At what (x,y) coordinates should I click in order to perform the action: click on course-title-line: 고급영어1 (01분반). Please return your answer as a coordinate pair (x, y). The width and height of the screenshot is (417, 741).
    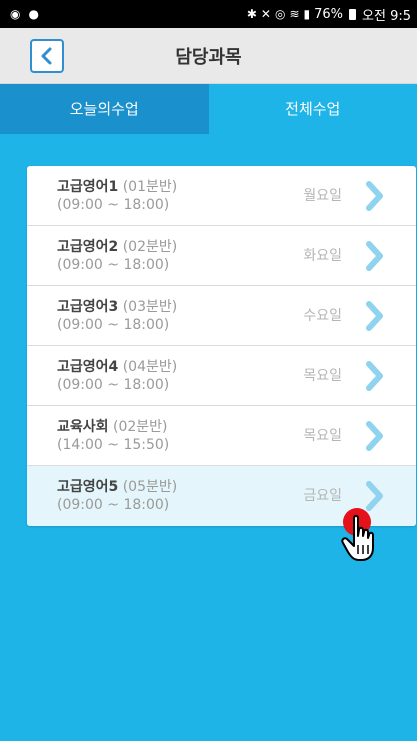
    Looking at the image, I should click on (117, 187).